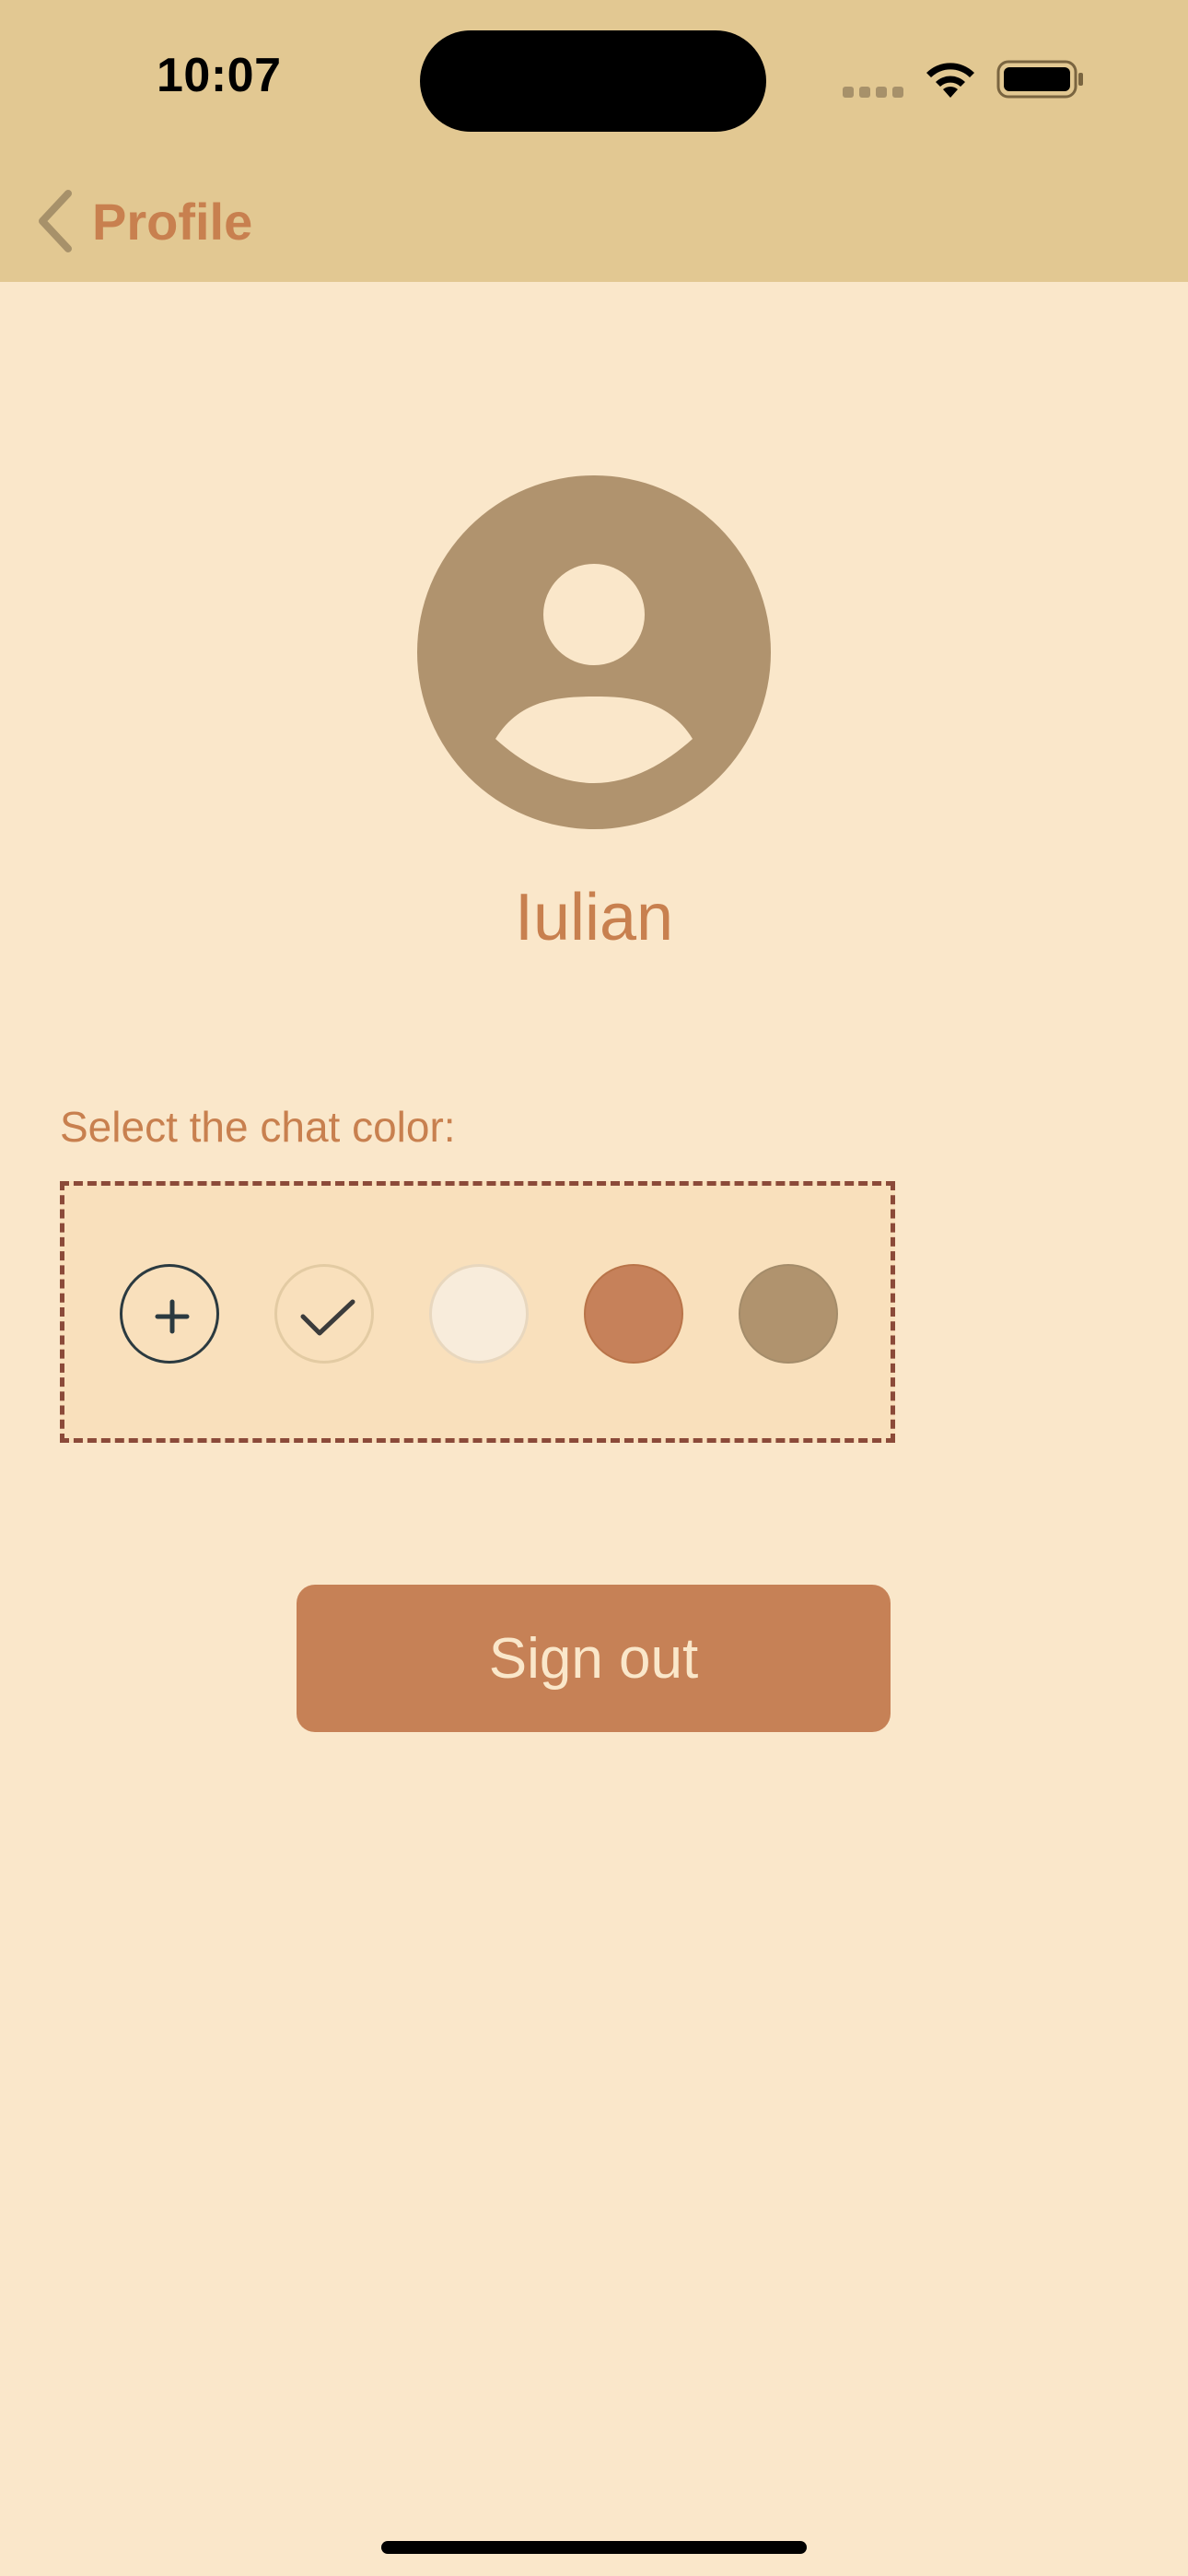 The width and height of the screenshot is (1188, 2576). I want to click on wifi-icon, so click(950, 80).